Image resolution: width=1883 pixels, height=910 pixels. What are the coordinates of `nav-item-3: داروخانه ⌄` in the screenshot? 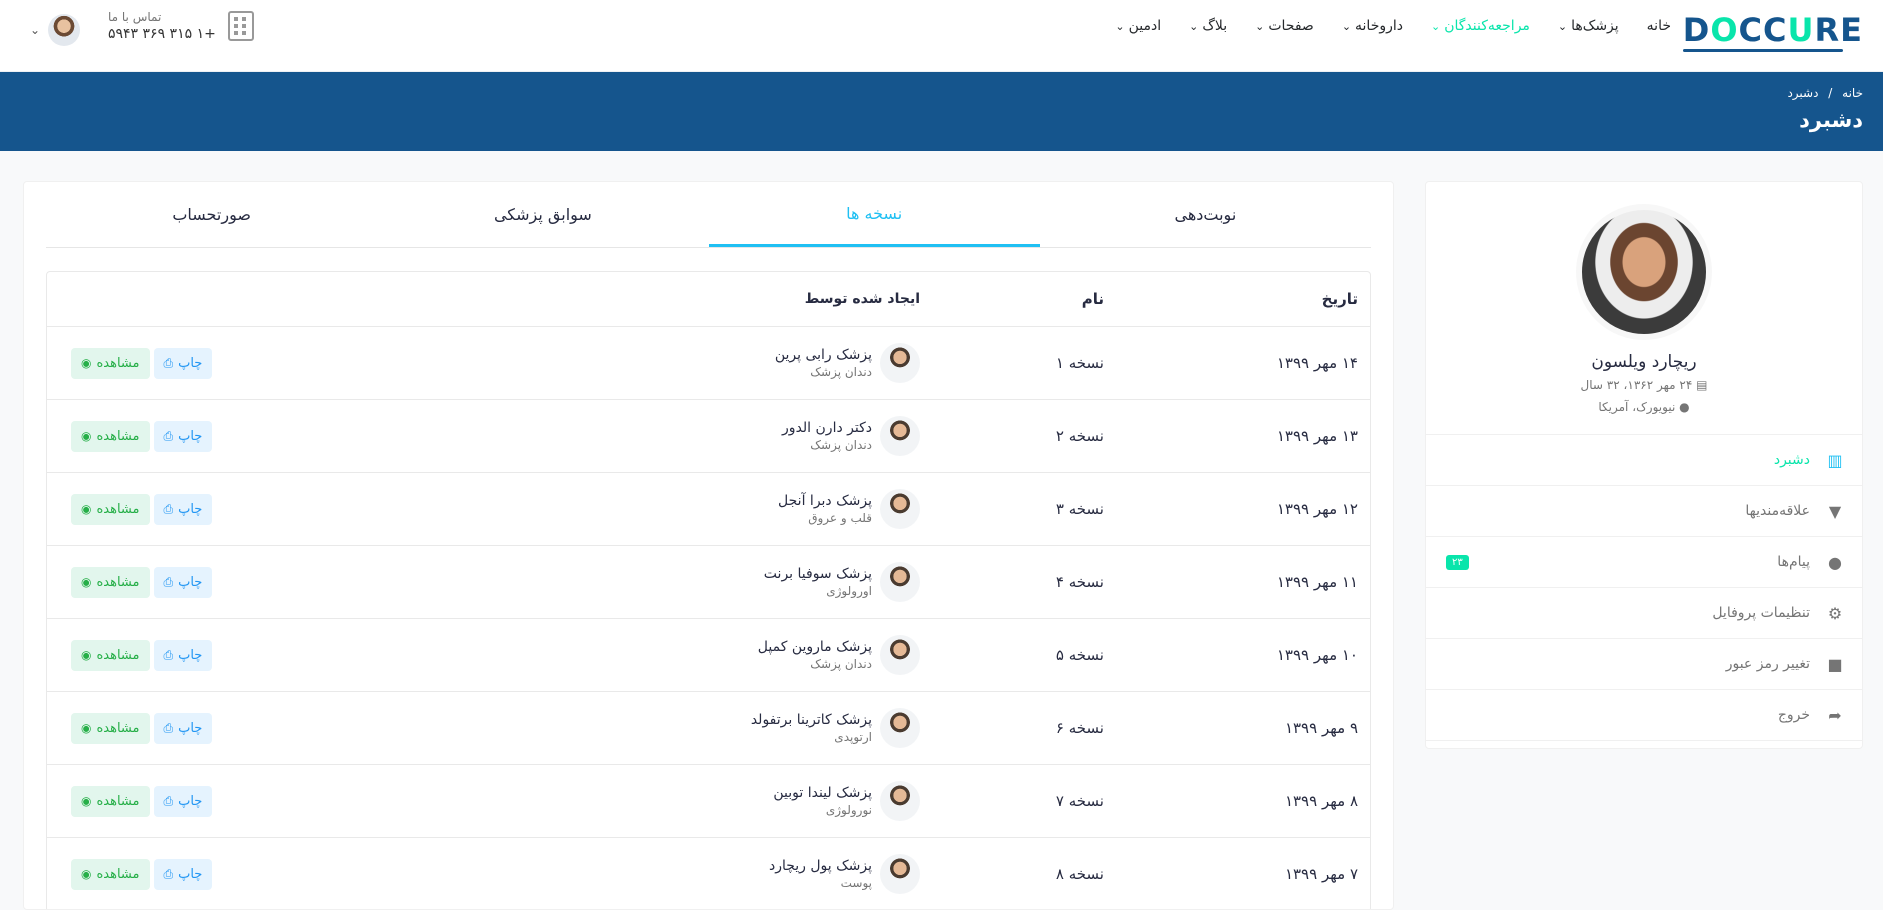 It's located at (1372, 26).